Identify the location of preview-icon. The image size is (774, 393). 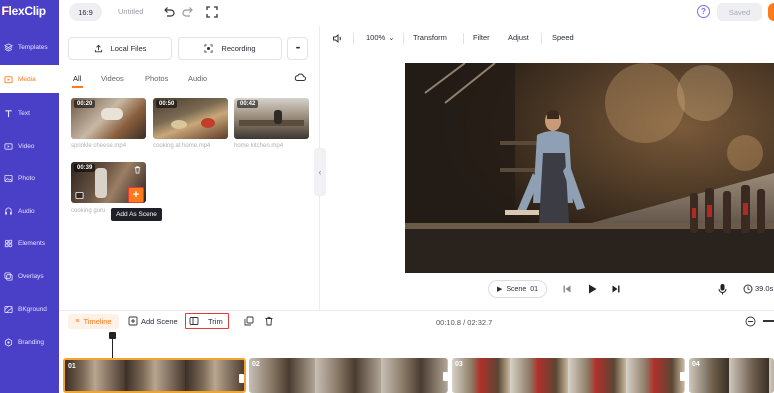
(79, 195).